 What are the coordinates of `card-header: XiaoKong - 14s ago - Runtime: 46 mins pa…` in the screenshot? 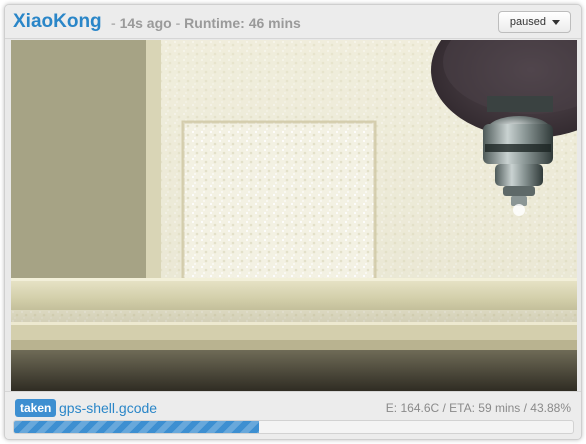 It's located at (293, 22).